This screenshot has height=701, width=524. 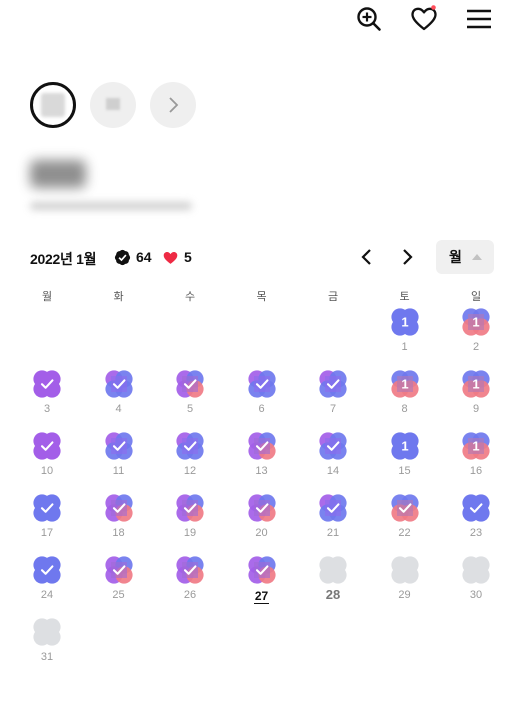 I want to click on calendar-day: 27, so click(x=262, y=585).